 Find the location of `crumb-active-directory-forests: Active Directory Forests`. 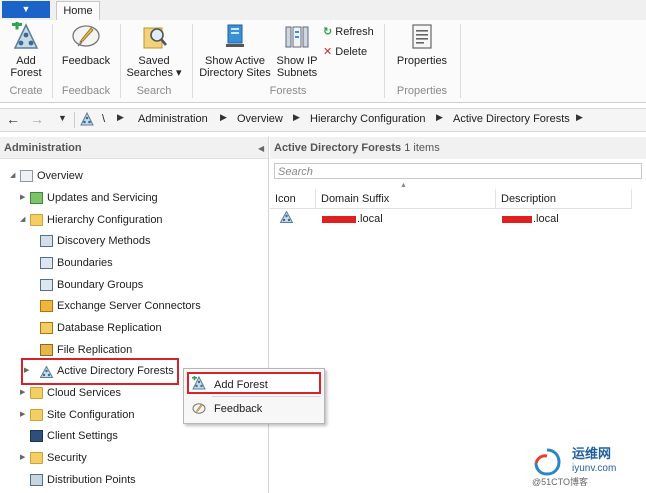

crumb-active-directory-forests: Active Directory Forests is located at coordinates (511, 119).